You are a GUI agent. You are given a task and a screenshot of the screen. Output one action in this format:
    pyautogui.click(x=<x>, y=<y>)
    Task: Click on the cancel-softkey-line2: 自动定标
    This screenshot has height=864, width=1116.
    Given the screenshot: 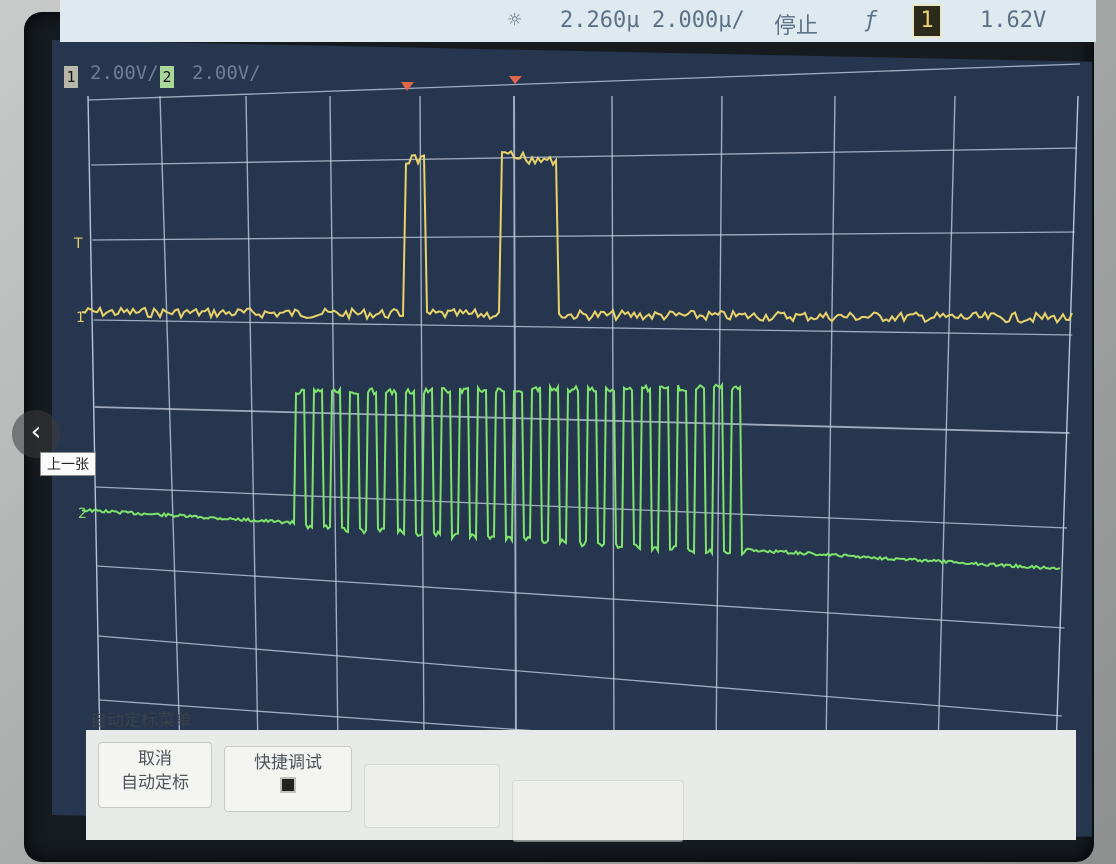 What is the action you would take?
    pyautogui.click(x=155, y=783)
    